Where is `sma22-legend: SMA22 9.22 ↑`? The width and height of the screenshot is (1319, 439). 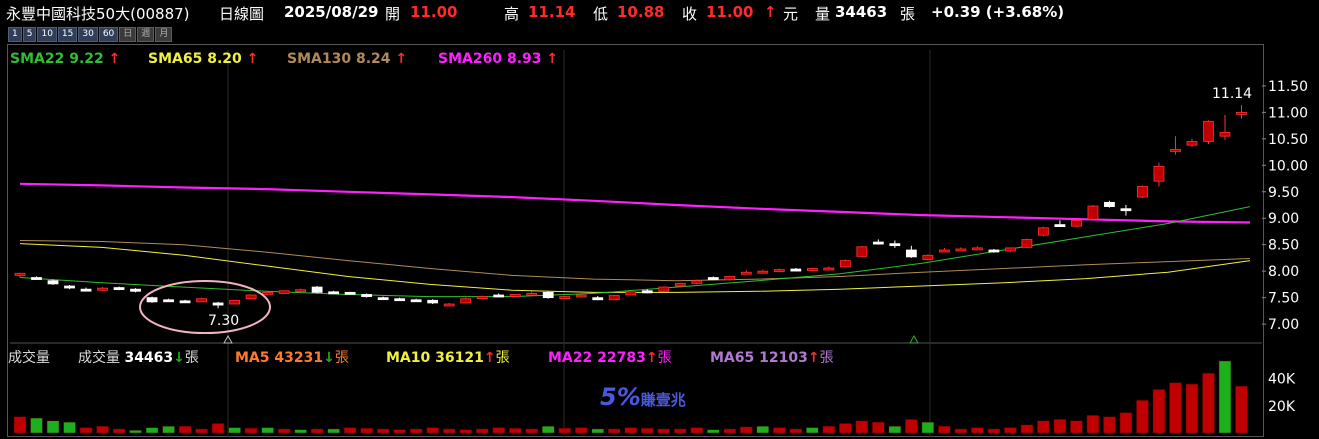
sma22-legend: SMA22 9.22 ↑ is located at coordinates (65, 59).